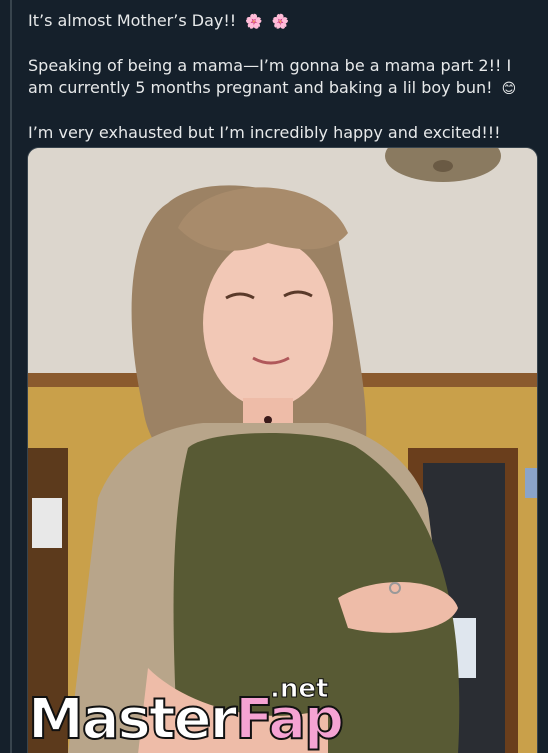 The image size is (548, 753). Describe the element at coordinates (509, 89) in the screenshot. I see `smile-emoji-icon: 😊` at that location.